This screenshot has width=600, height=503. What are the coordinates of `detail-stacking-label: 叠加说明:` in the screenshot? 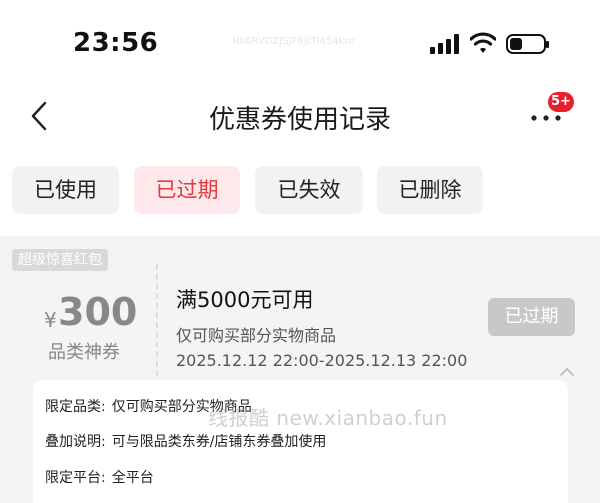 It's located at (75, 442).